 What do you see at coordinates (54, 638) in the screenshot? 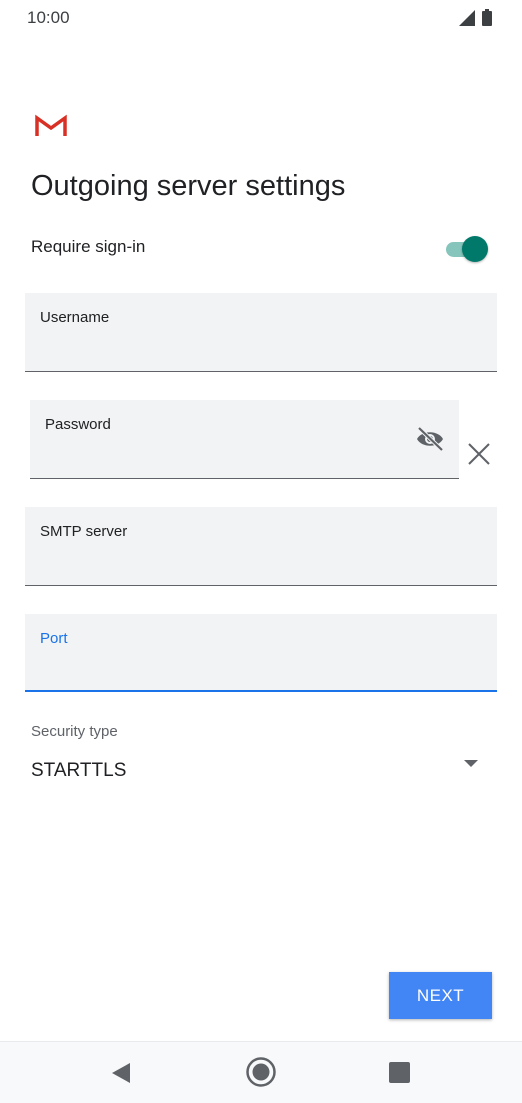
I see `port-label: Port` at bounding box center [54, 638].